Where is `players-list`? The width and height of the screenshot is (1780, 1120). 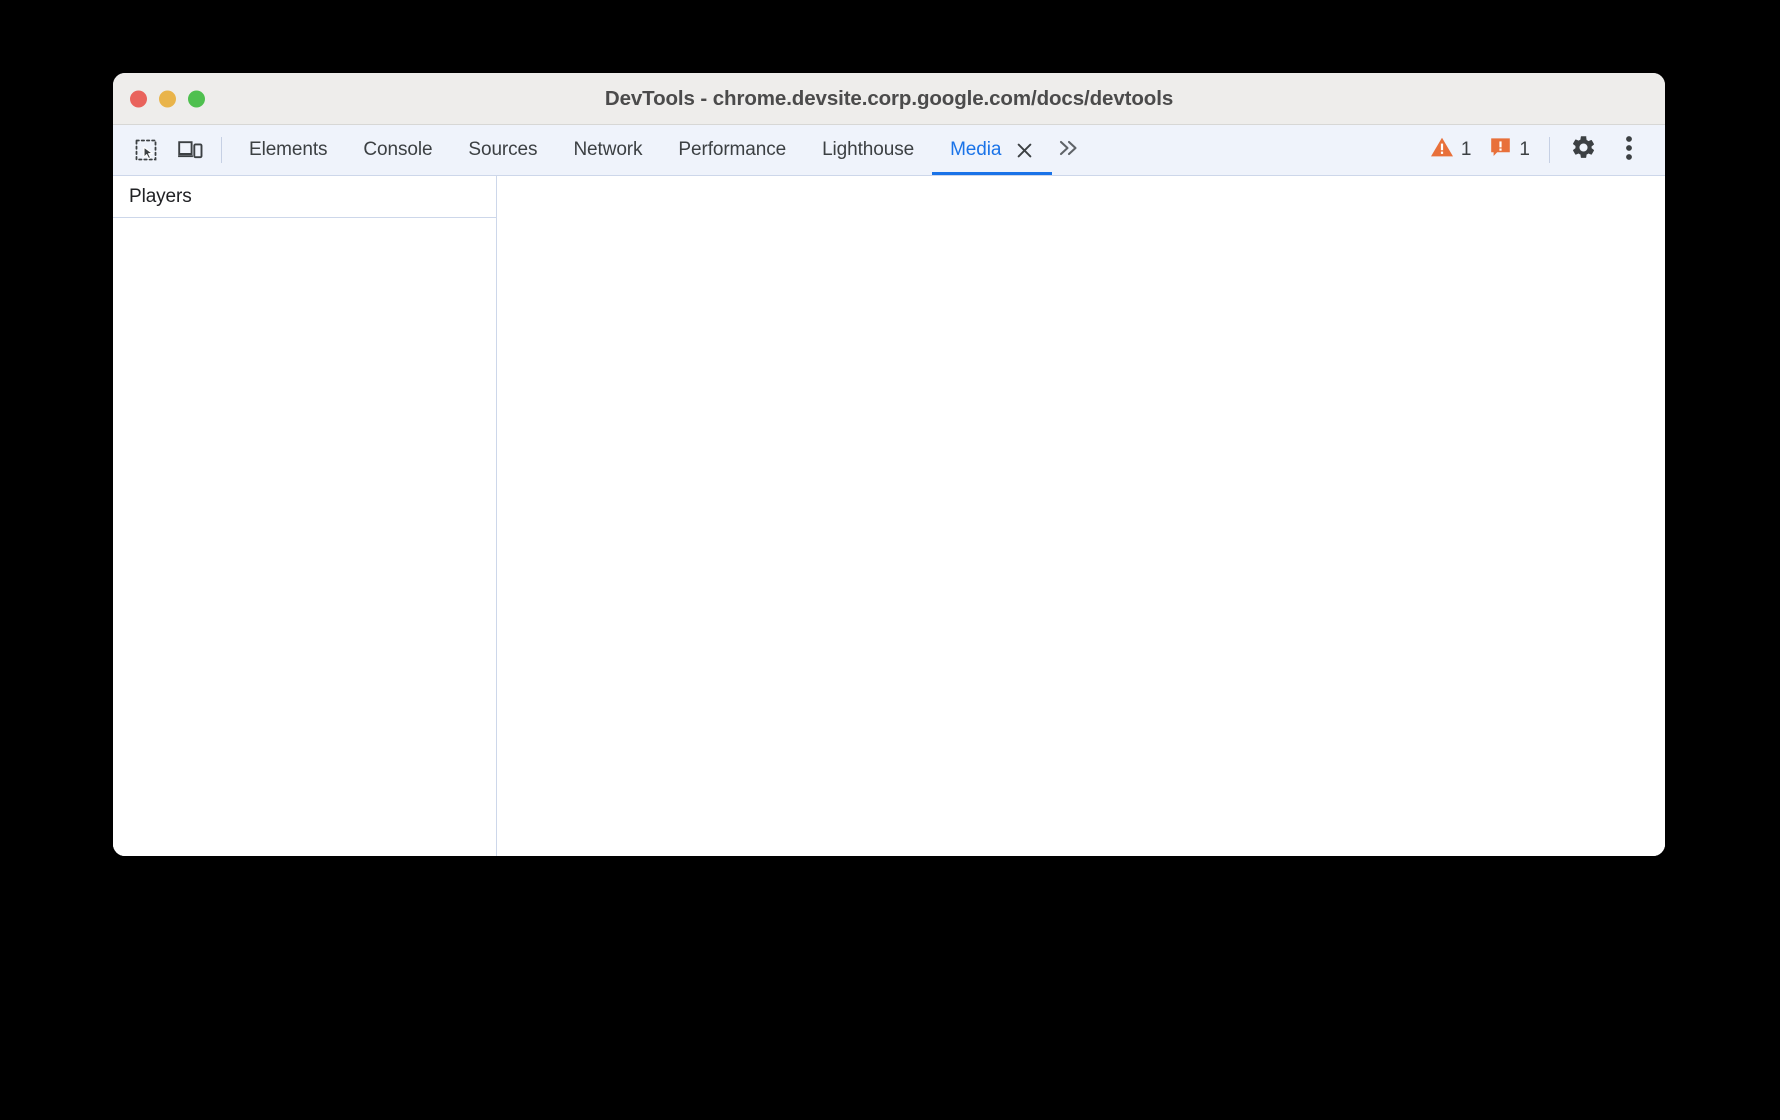
players-list is located at coordinates (304, 537).